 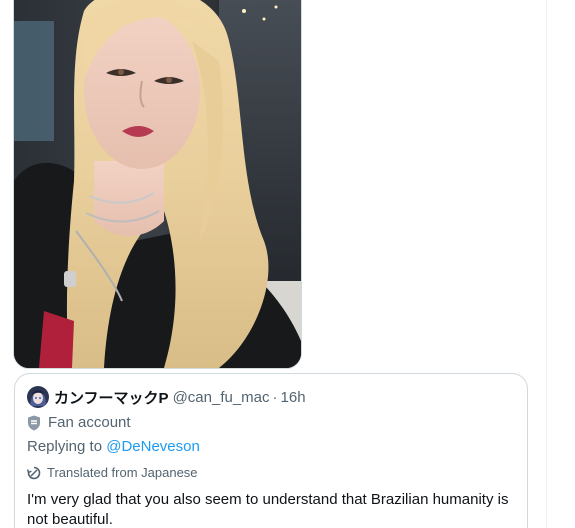 I want to click on timestamp: 16h, so click(x=293, y=397).